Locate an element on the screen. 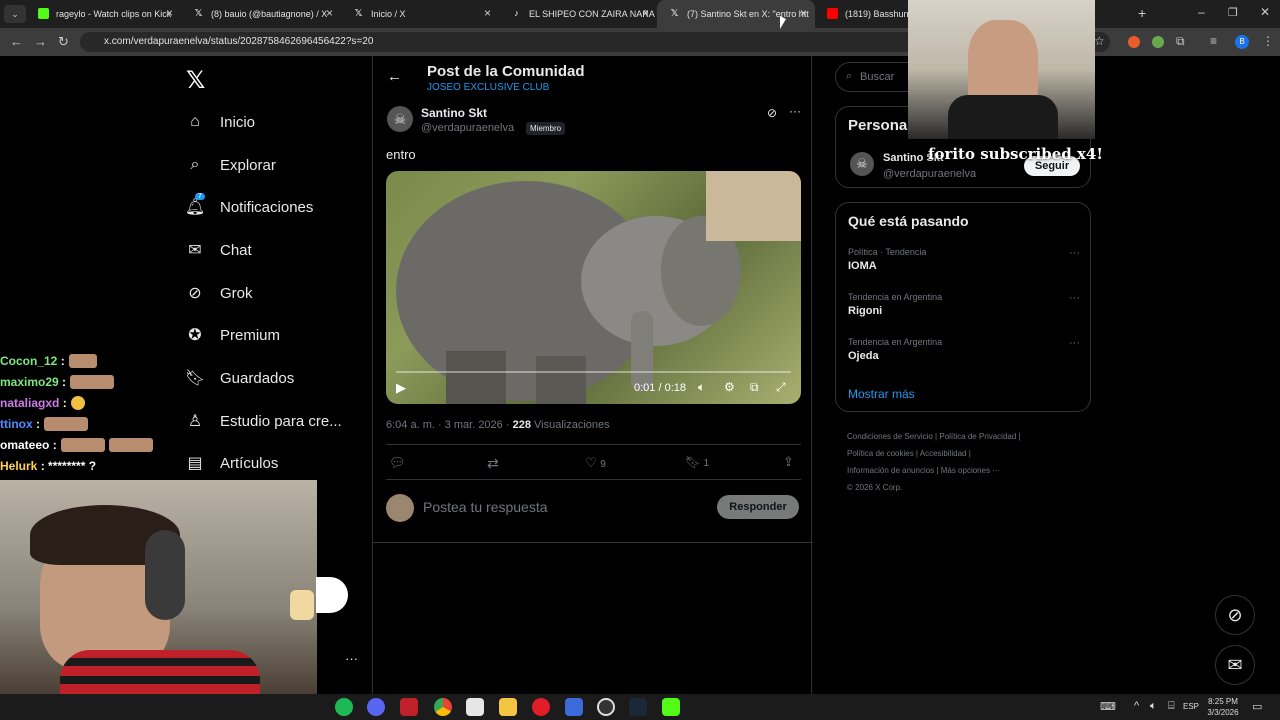 Image resolution: width=1280 pixels, height=720 pixels. nav-item-notificaciones: 🔔︎ 7 Notificaciones is located at coordinates (275, 207).